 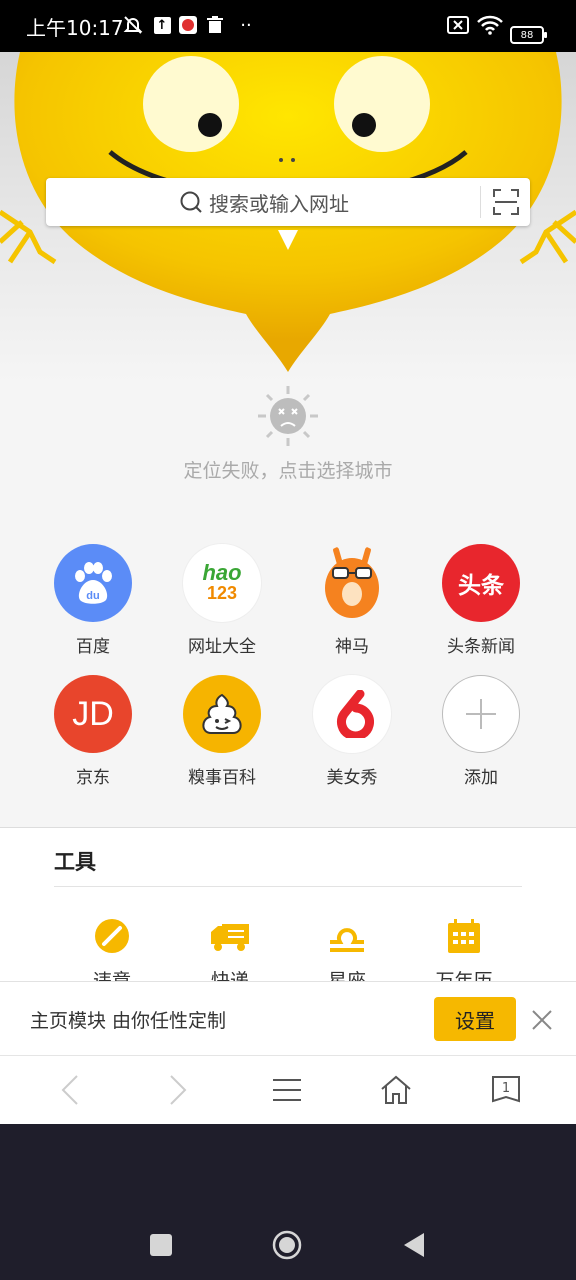 I want to click on search-input: 搜索或输入网址, so click(x=264, y=202).